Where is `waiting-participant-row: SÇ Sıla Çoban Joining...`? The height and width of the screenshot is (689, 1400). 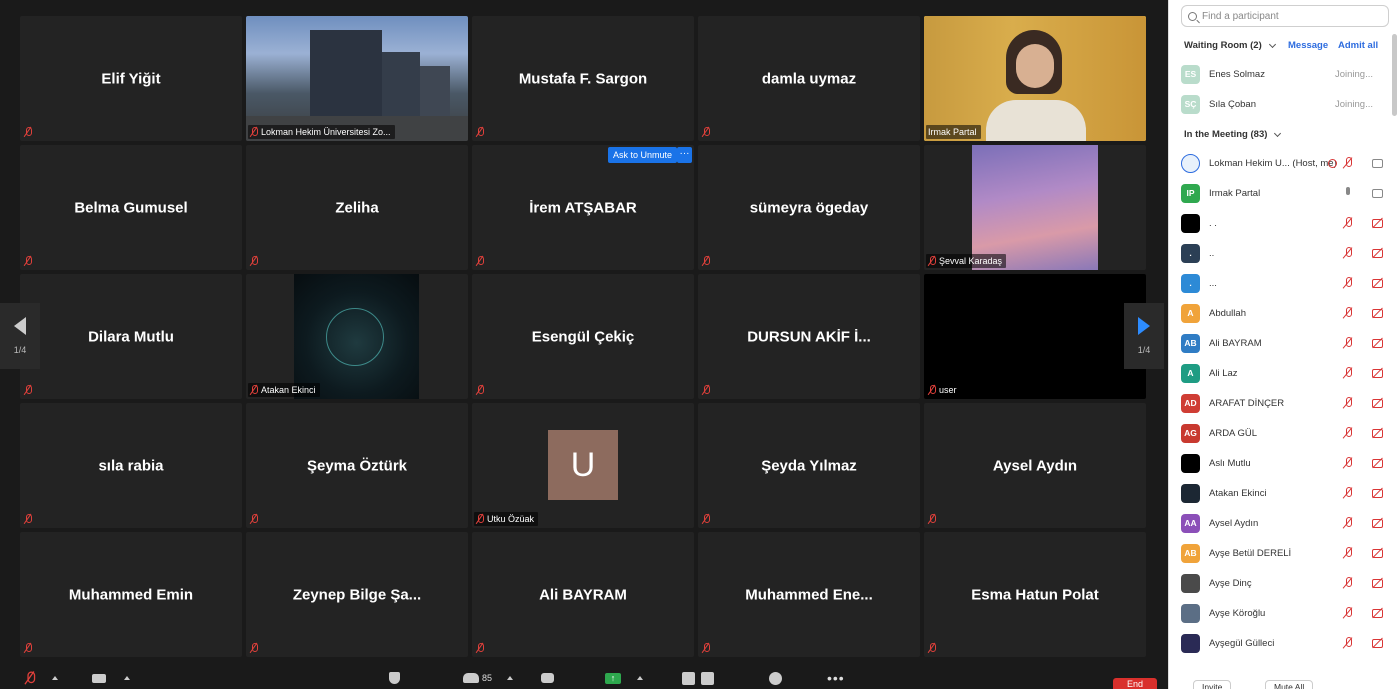
waiting-participant-row: SÇ Sıla Çoban Joining... is located at coordinates (1278, 104).